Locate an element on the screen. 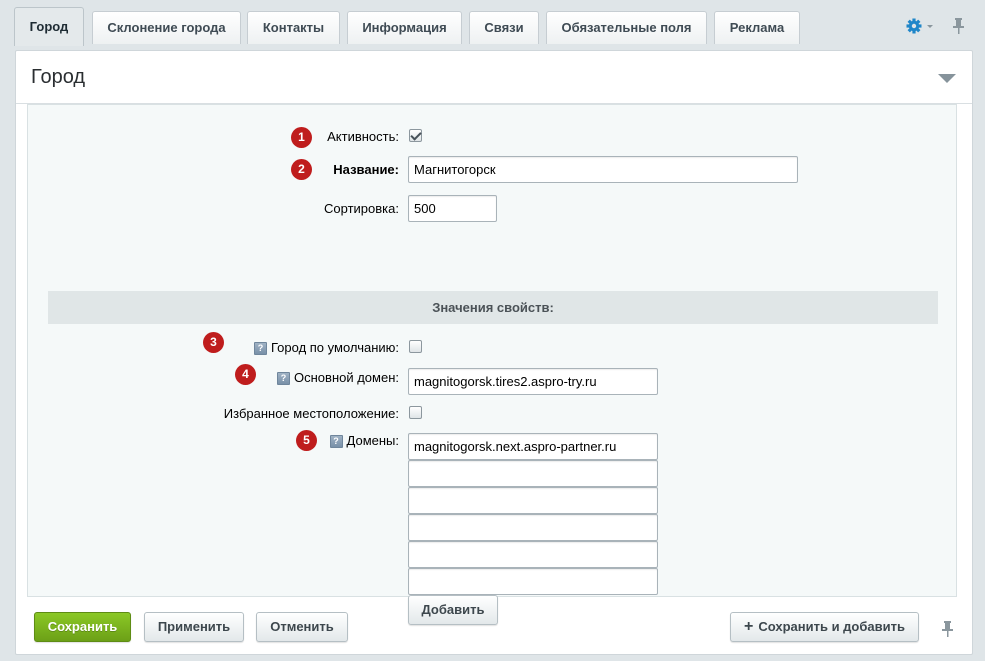 Image resolution: width=985 pixels, height=661 pixels. apply-button: Применить is located at coordinates (194, 627).